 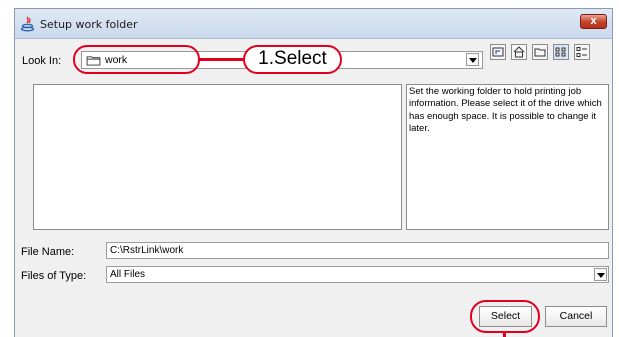 What do you see at coordinates (357, 274) in the screenshot?
I see `files-of-type-select: All Files` at bounding box center [357, 274].